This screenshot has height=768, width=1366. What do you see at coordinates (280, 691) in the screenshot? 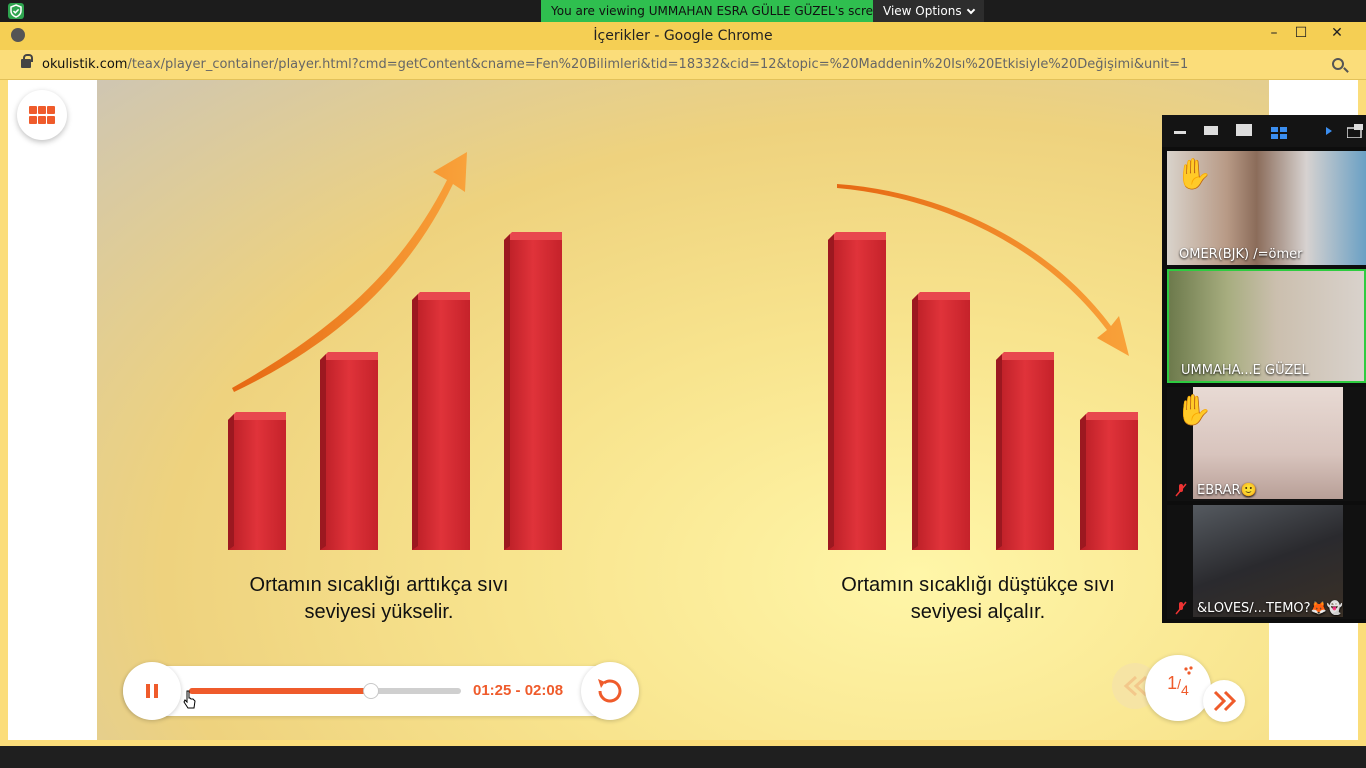
I see `progress-fill` at bounding box center [280, 691].